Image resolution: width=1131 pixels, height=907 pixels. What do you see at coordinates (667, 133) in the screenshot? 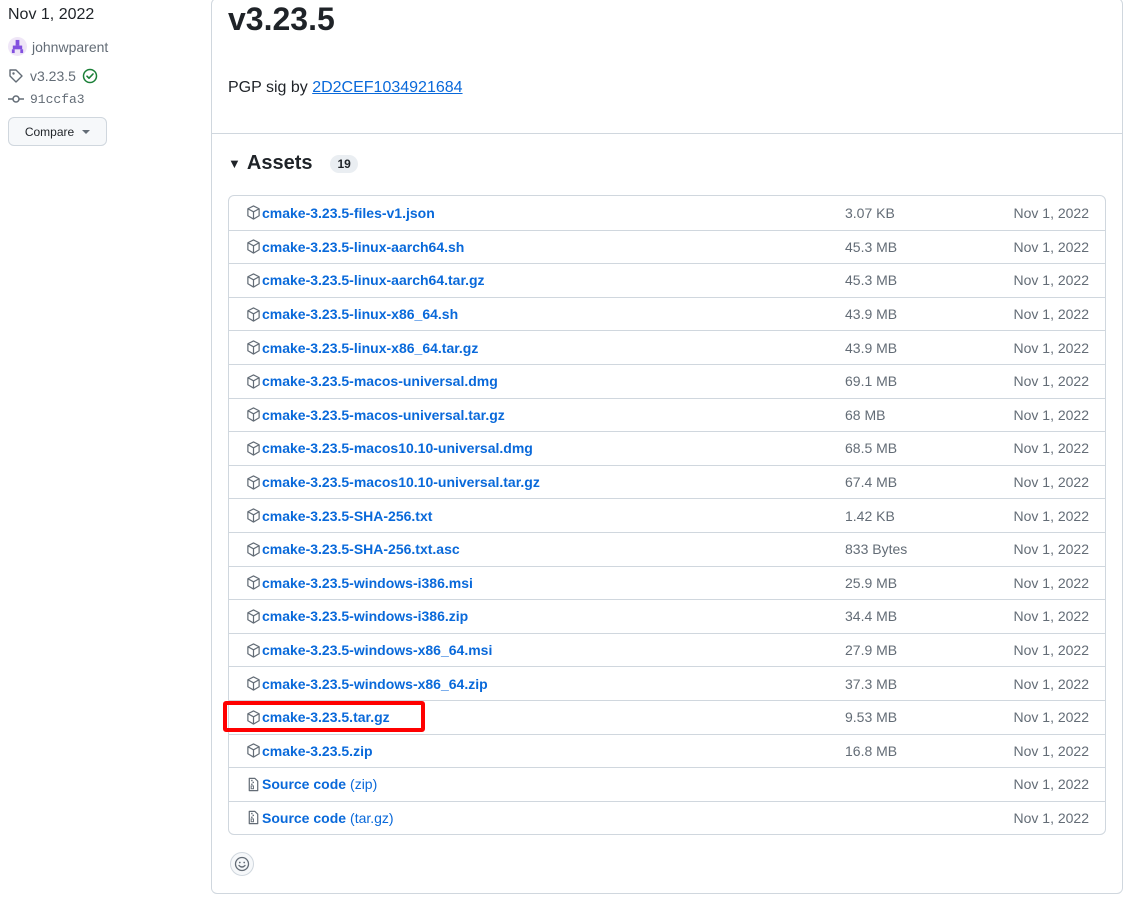
I see `divider` at bounding box center [667, 133].